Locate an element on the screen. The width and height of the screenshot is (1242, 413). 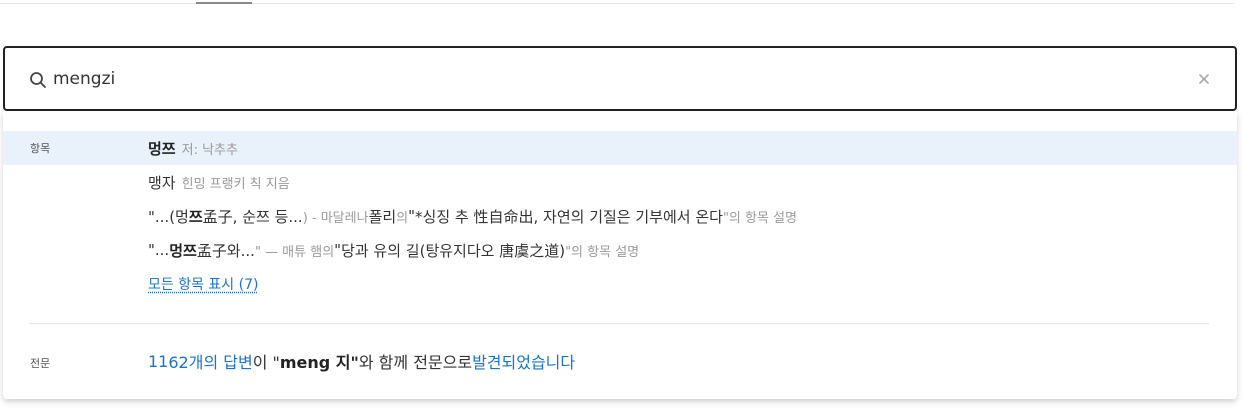
snippet-match: 멍쯔 is located at coordinates (183, 250).